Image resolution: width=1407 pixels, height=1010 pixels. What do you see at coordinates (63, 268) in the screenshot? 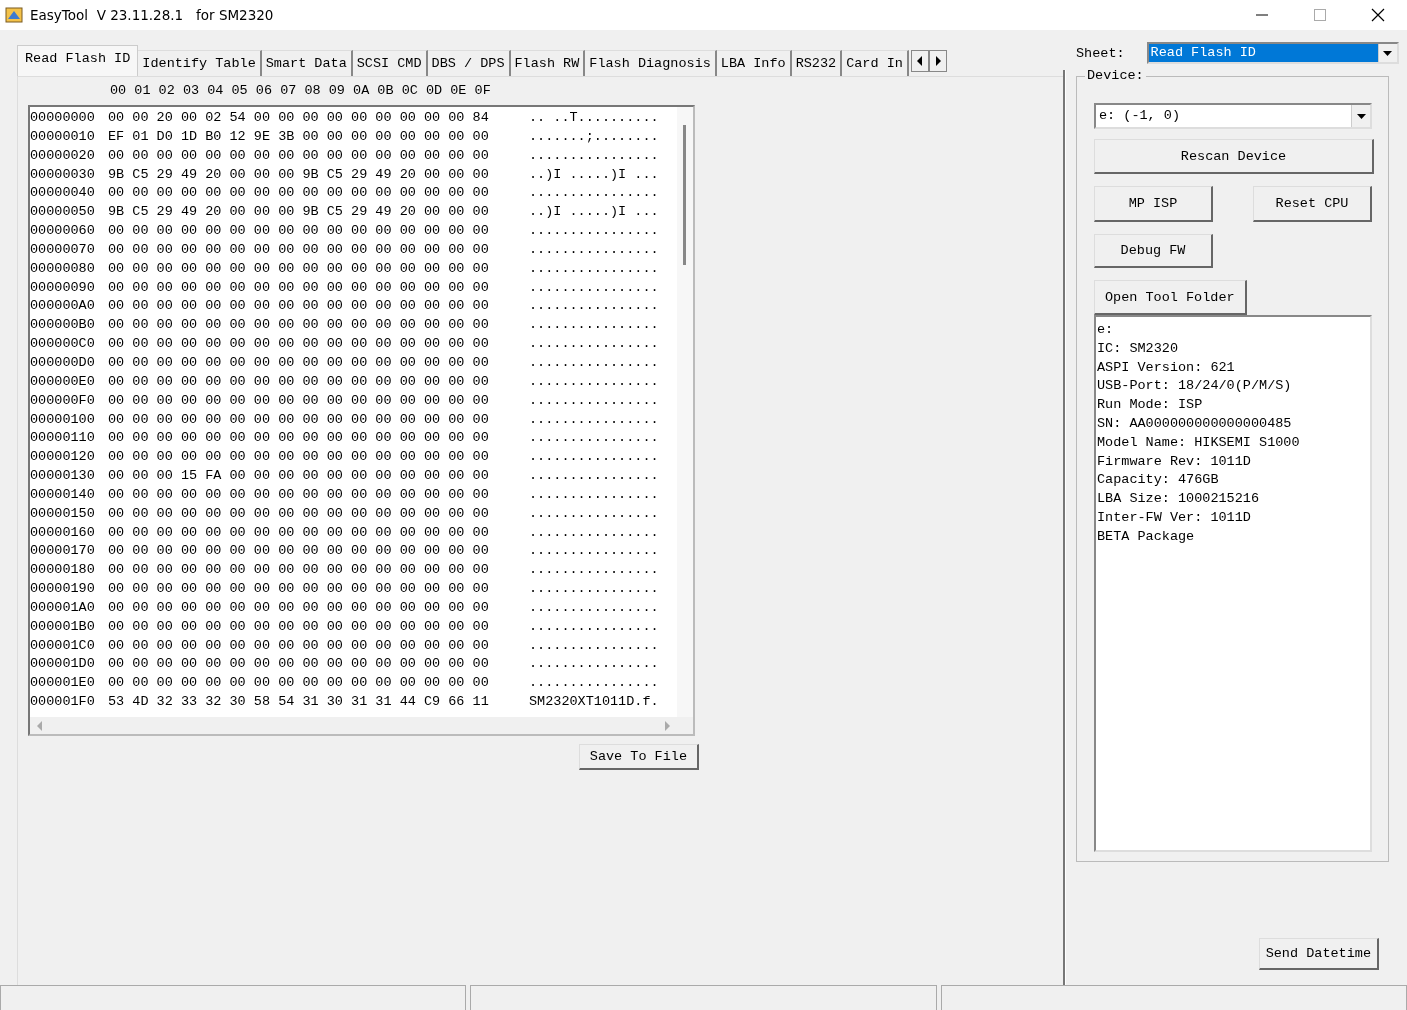
I see `offset-text: 00000080` at bounding box center [63, 268].